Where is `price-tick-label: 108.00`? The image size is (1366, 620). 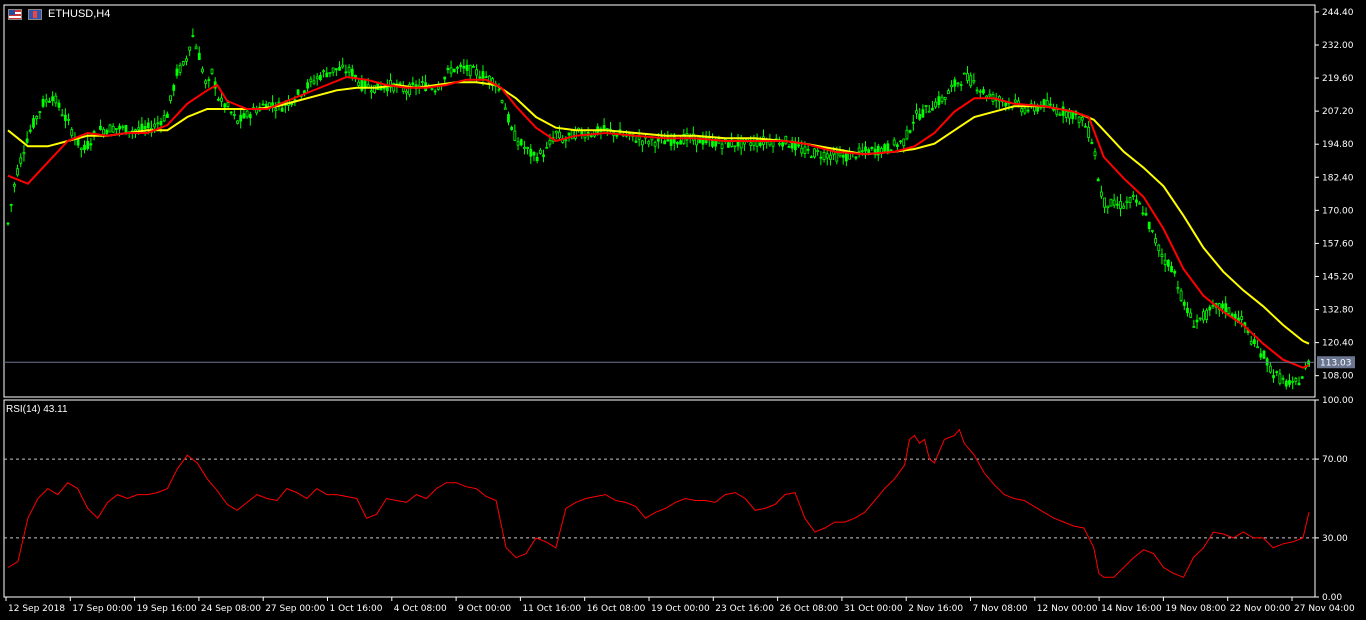 price-tick-label: 108.00 is located at coordinates (1338, 377).